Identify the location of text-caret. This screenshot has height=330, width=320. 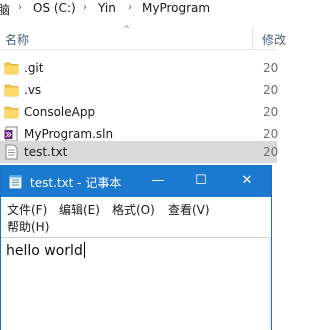
(84, 250).